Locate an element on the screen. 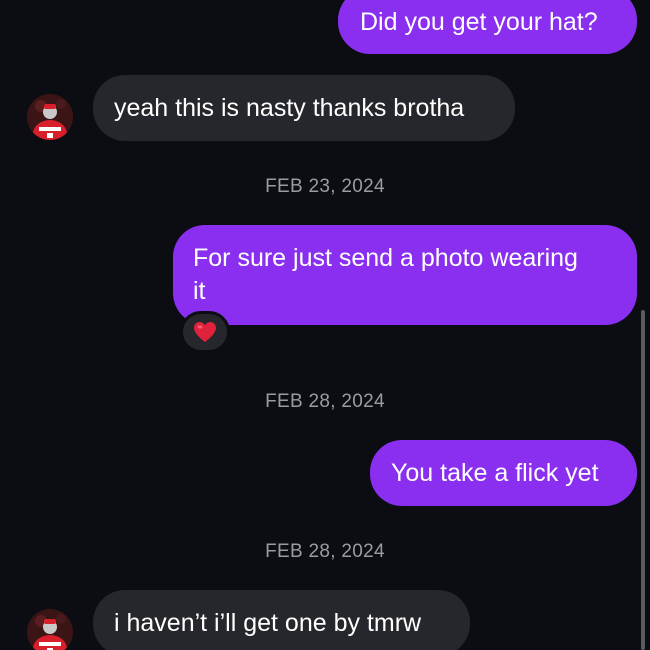 The width and height of the screenshot is (650, 650). message-text: Did you get your hat? is located at coordinates (479, 22).